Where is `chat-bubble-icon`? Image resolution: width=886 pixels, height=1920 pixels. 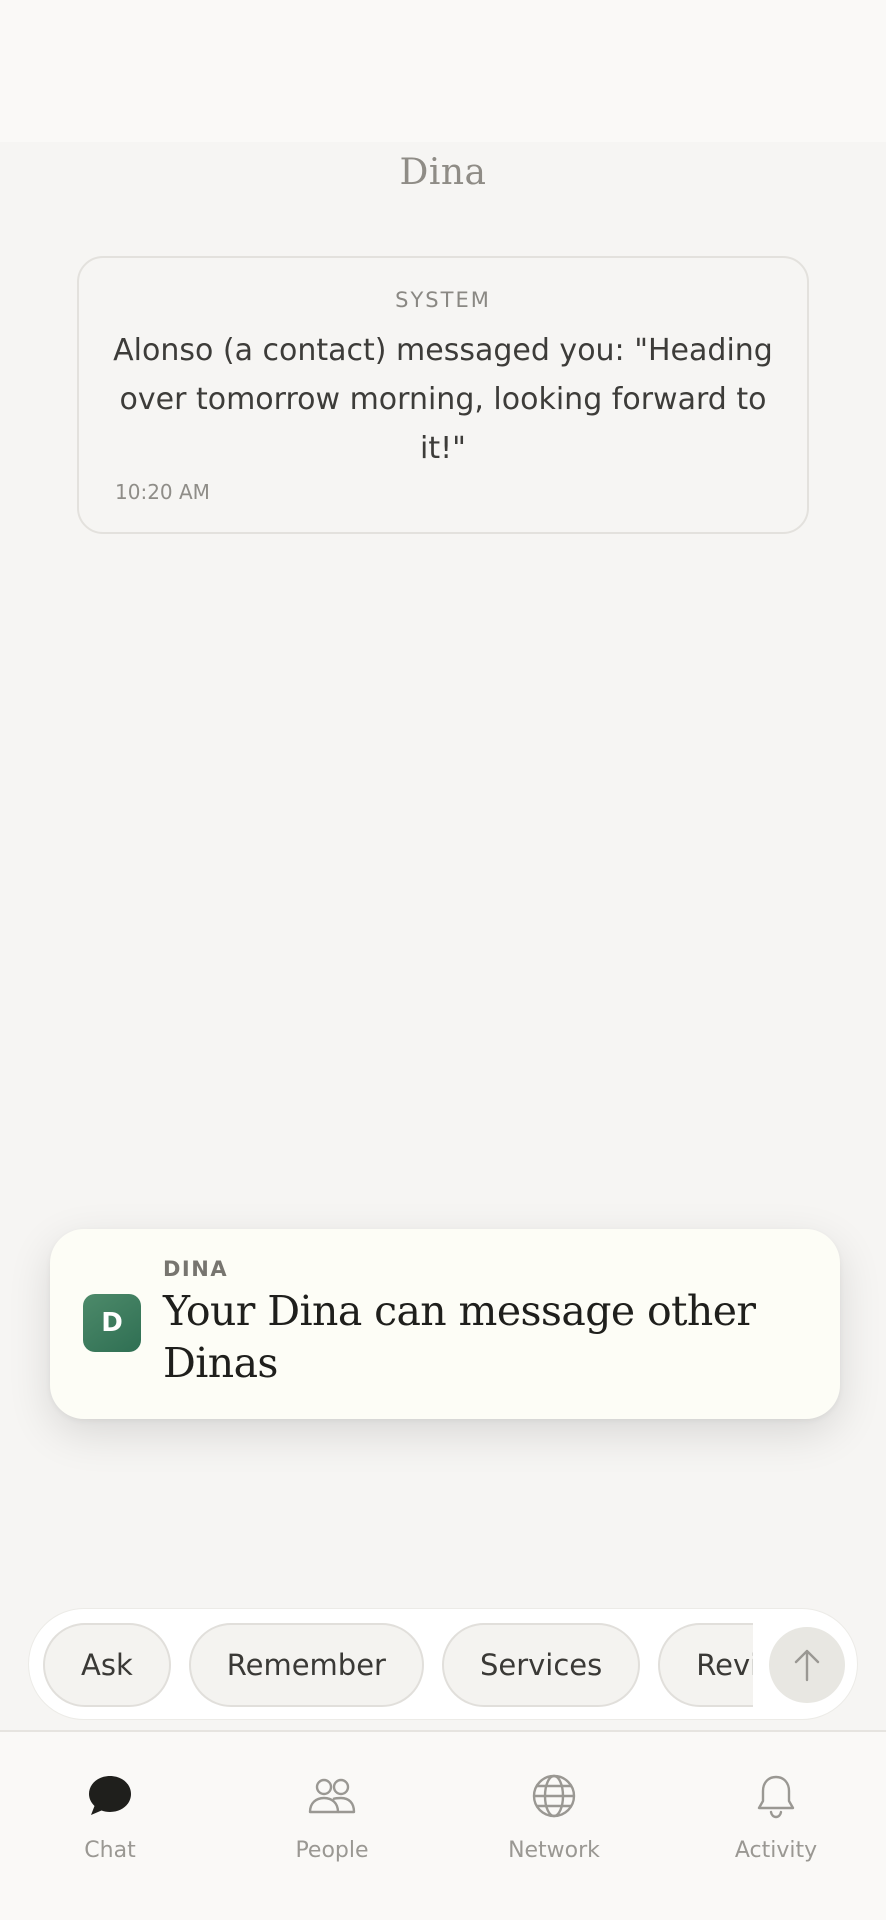
chat-bubble-icon is located at coordinates (110, 1795).